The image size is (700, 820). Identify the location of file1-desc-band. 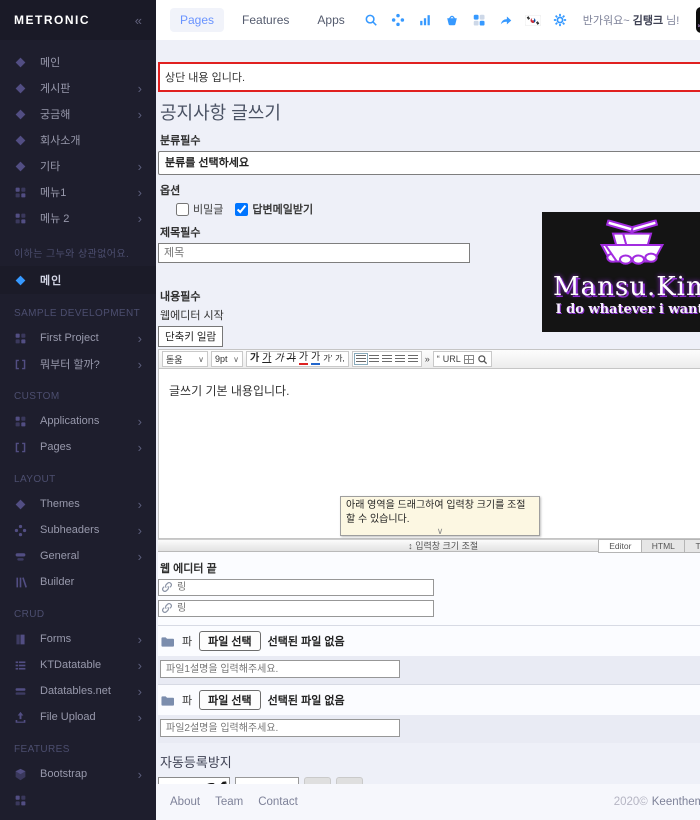
(429, 670).